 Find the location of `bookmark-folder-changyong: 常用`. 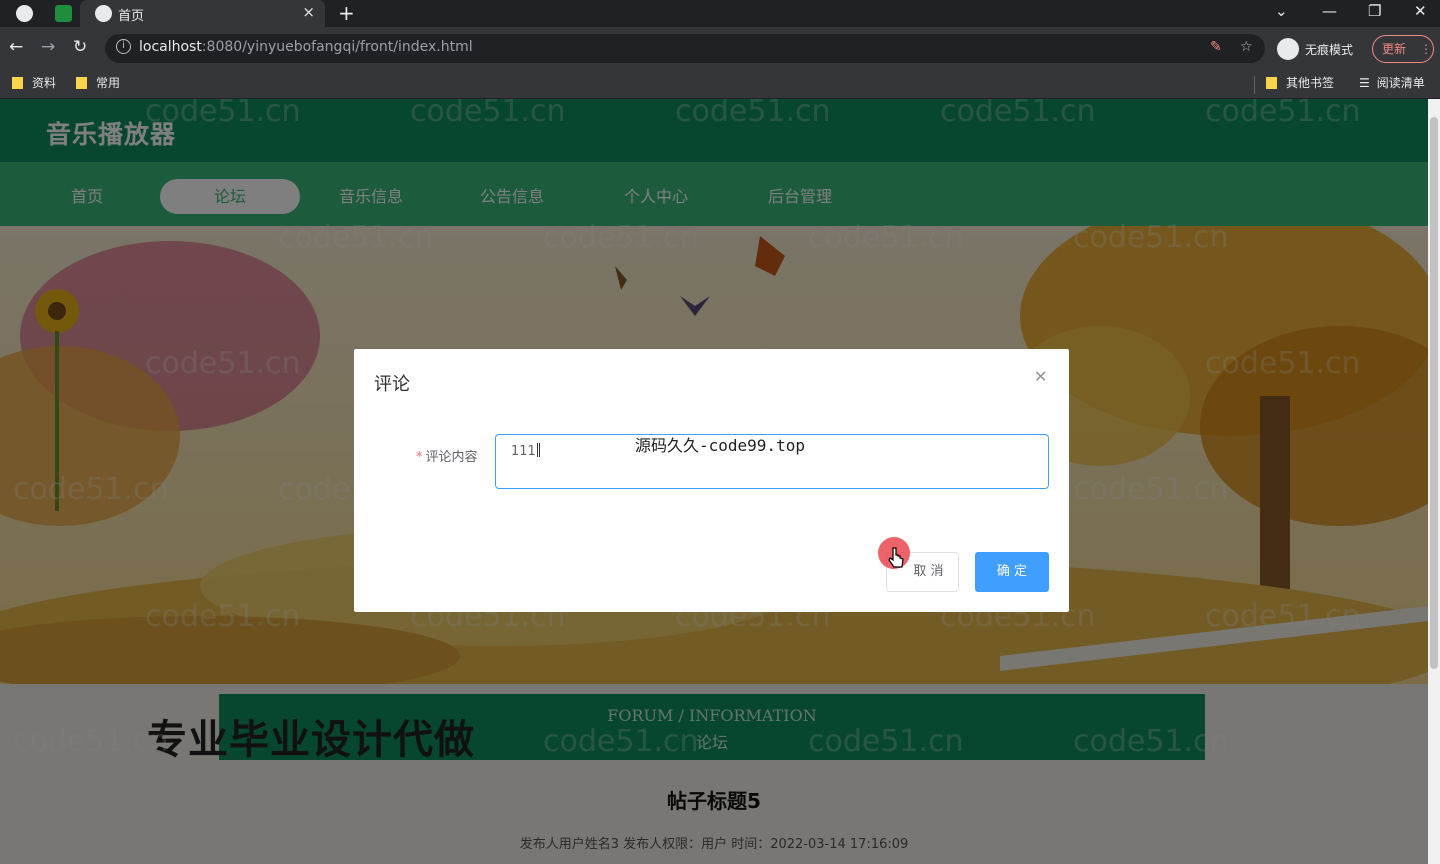

bookmark-folder-changyong: 常用 is located at coordinates (98, 82).